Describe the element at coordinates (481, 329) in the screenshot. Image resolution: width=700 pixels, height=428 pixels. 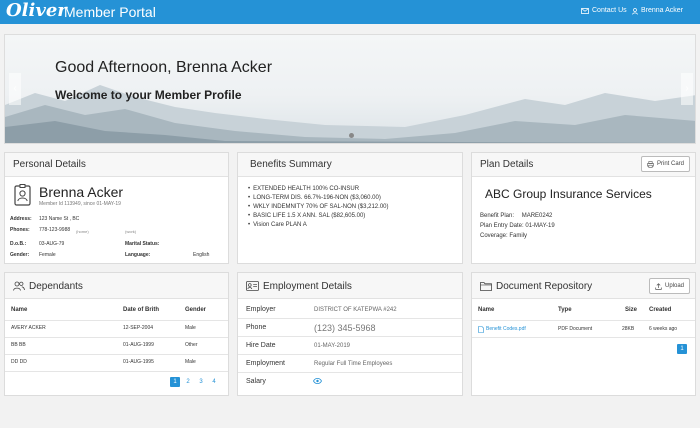
I see `pdf-file-icon` at that location.